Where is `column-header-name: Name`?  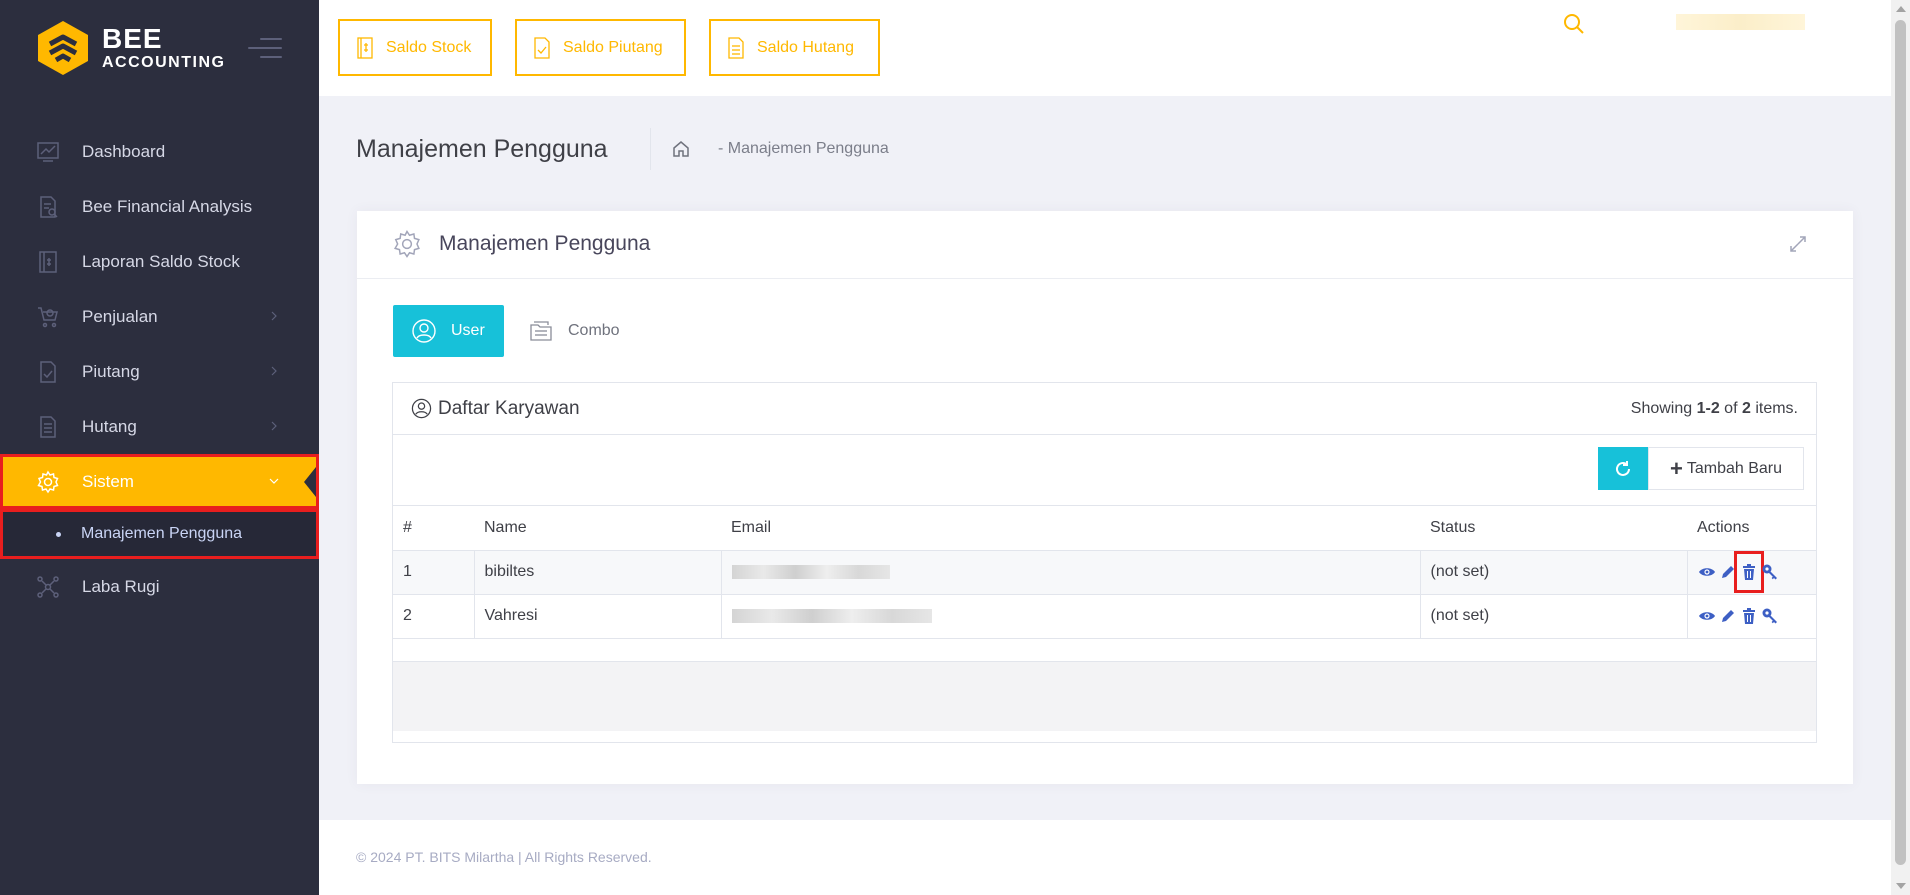
column-header-name: Name is located at coordinates (597, 528).